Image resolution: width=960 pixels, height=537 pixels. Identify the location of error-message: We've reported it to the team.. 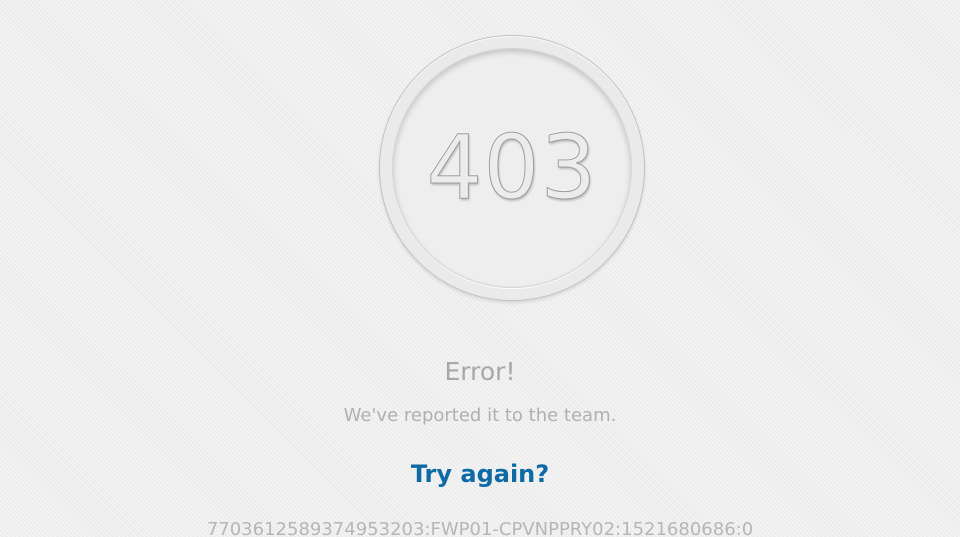
(480, 415).